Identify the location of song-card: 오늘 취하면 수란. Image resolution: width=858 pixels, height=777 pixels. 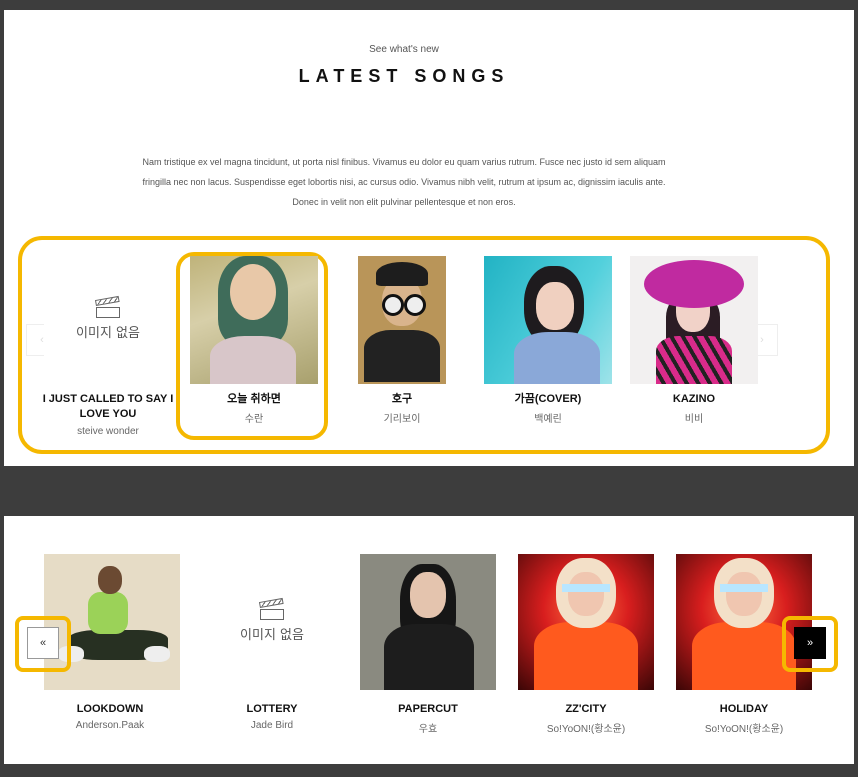
(254, 346).